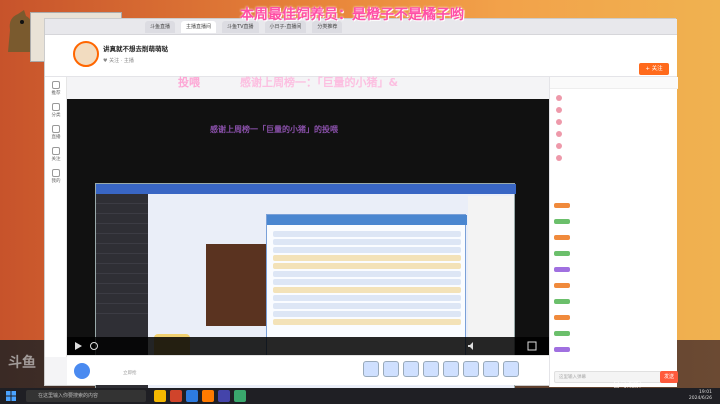  What do you see at coordinates (118, 61) in the screenshot?
I see `channel-subtitle: ♥ 关注 · 主播` at bounding box center [118, 61].